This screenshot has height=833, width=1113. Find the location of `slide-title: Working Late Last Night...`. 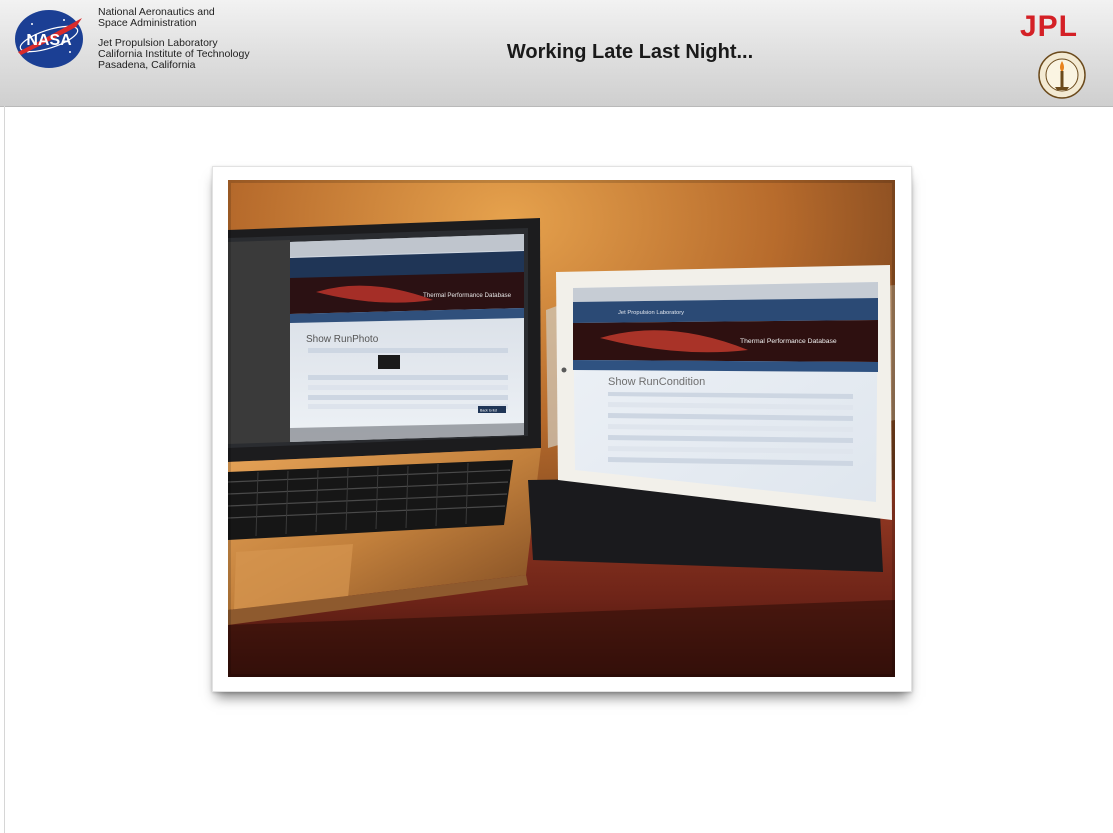

slide-title: Working Late Last Night... is located at coordinates (630, 52).